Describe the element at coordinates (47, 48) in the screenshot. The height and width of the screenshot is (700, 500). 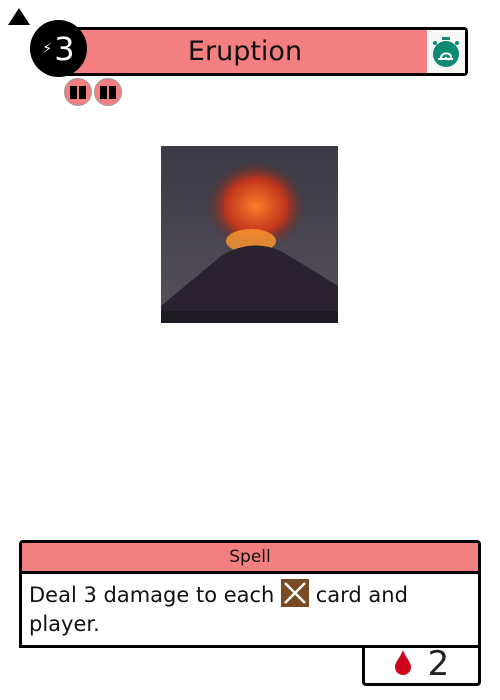
I see `lightning-icon: ⚡` at that location.